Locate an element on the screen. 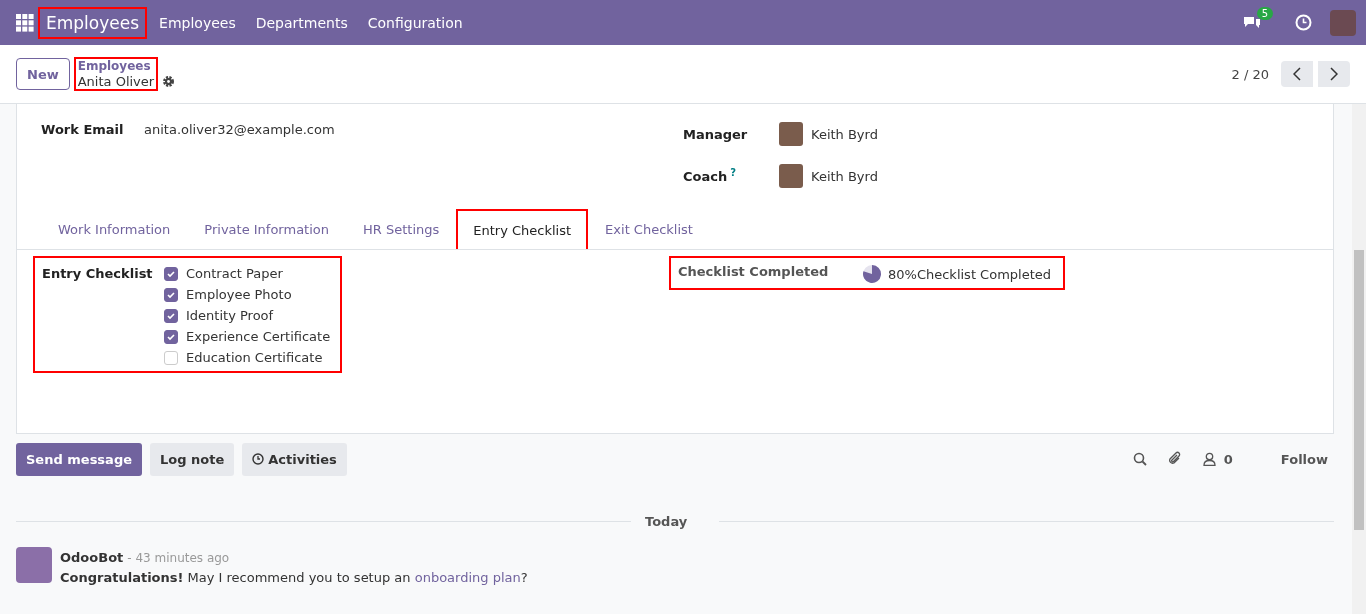 The width and height of the screenshot is (1366, 614). checkbox-label: Experience Certificate is located at coordinates (258, 336).